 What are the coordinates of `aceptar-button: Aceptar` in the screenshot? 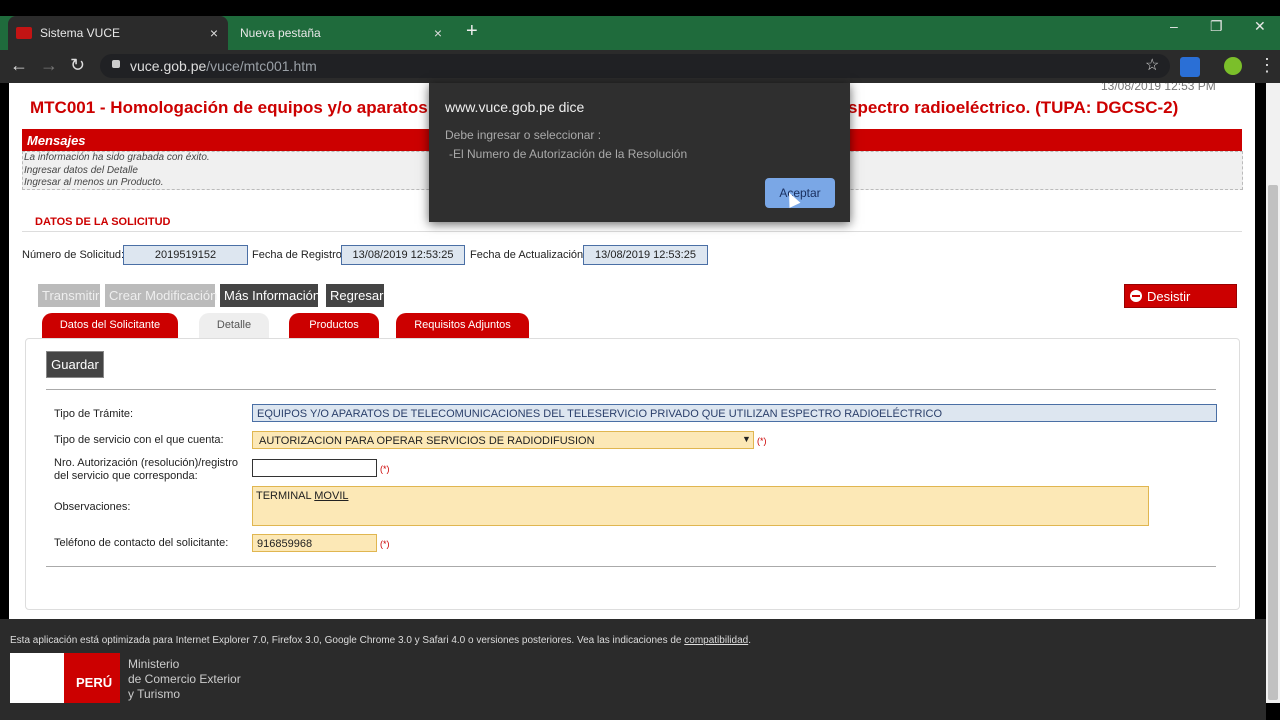 It's located at (800, 193).